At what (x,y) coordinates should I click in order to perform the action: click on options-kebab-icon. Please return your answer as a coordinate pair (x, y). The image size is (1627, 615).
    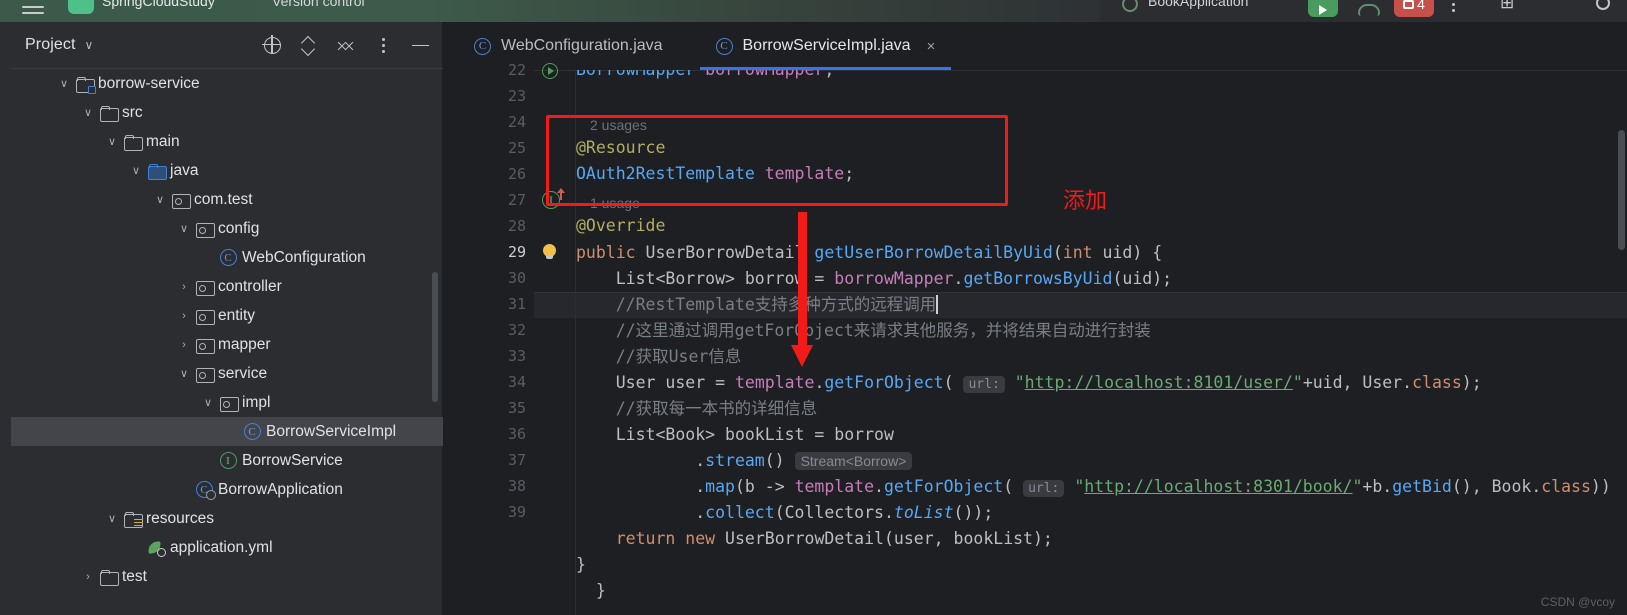
    Looking at the image, I should click on (383, 45).